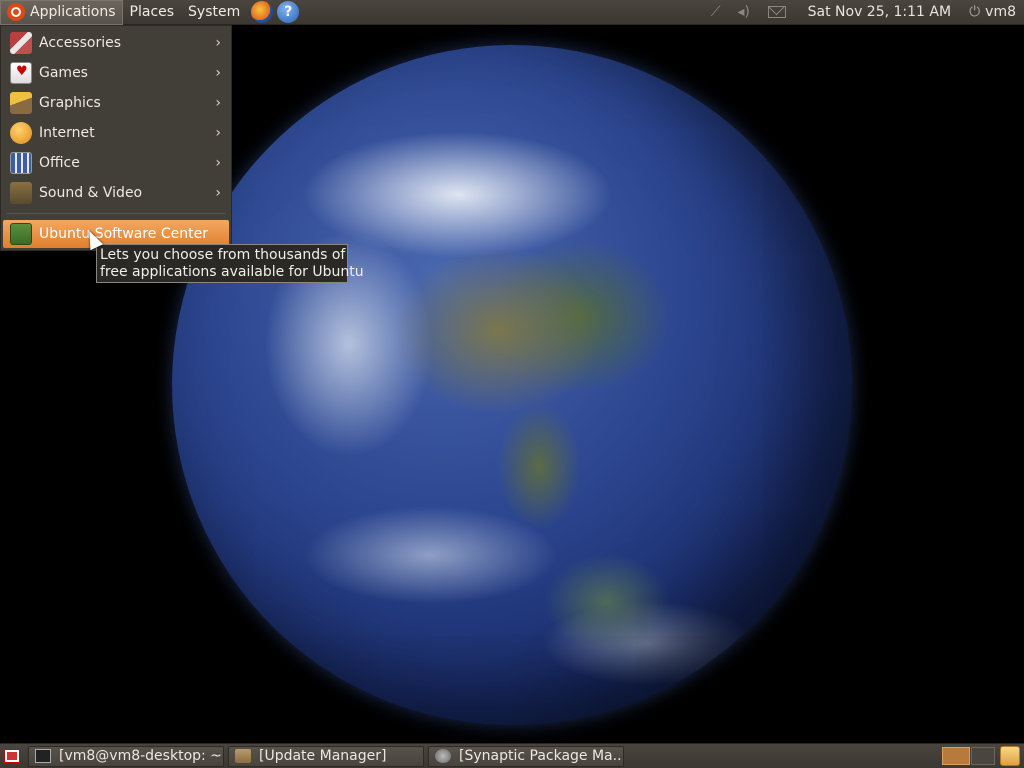 Image resolution: width=1024 pixels, height=768 pixels. Describe the element at coordinates (288, 12) in the screenshot. I see `help-icon: ?` at that location.